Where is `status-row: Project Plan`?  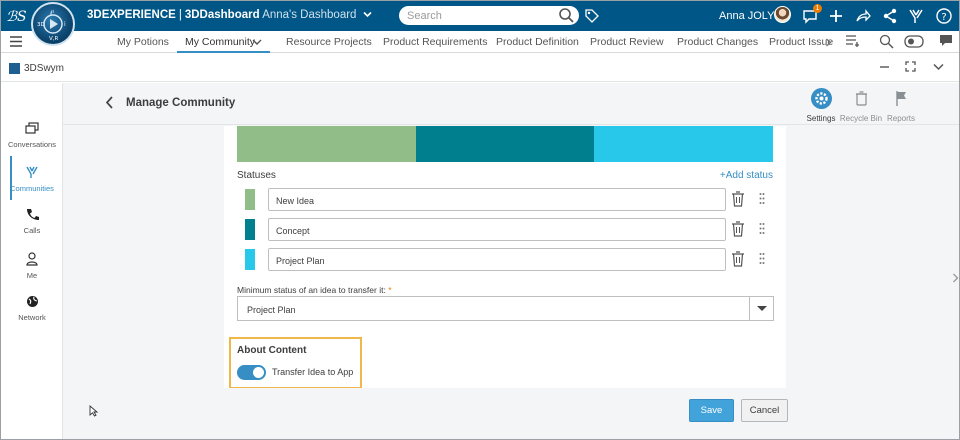 status-row: Project Plan is located at coordinates (515, 259).